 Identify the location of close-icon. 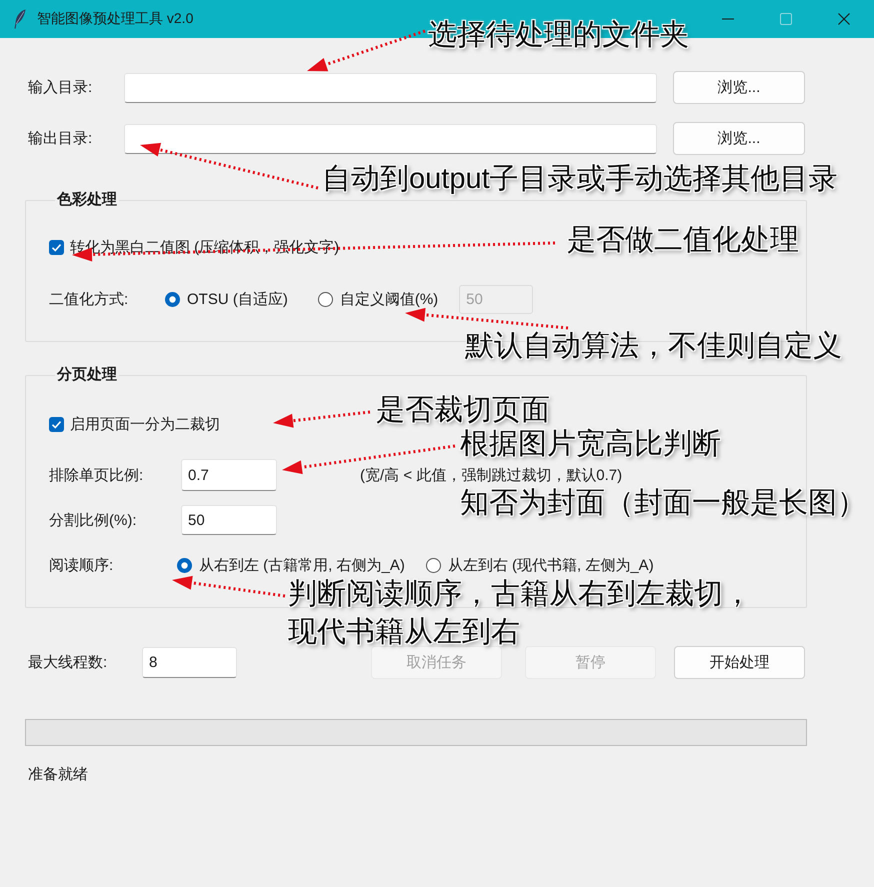
(844, 19).